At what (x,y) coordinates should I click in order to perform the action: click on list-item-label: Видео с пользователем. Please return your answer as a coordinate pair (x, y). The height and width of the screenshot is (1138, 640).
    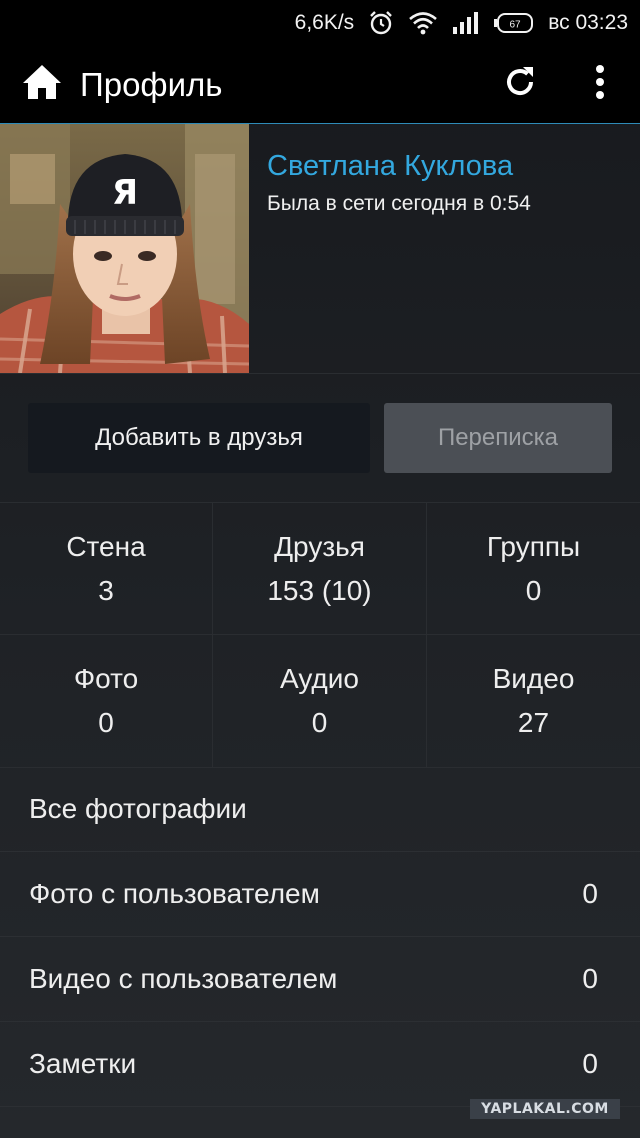
    Looking at the image, I should click on (183, 978).